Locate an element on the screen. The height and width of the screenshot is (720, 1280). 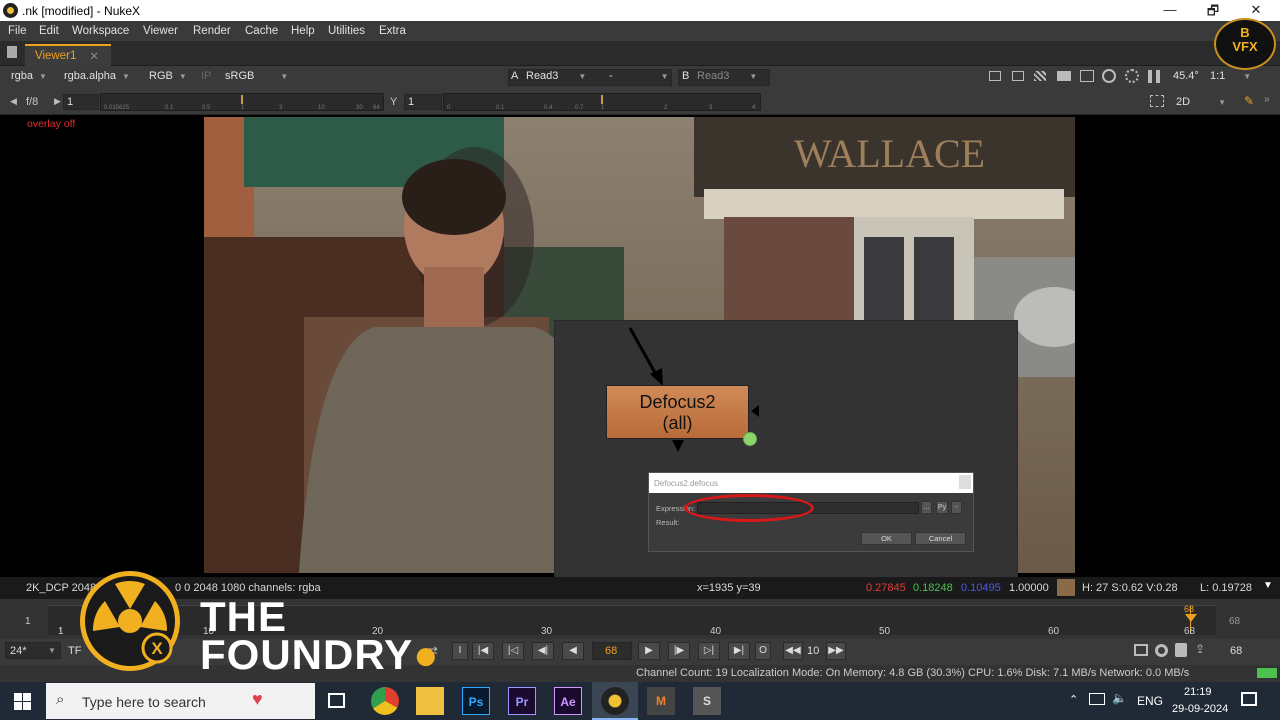
menu-utilities: Utilities is located at coordinates (346, 31).